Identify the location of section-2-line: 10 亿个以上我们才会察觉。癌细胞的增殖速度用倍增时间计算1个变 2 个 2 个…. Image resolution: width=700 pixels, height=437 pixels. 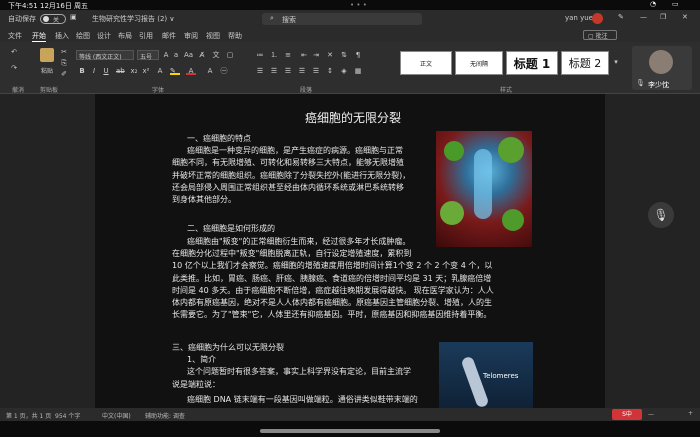
(332, 265).